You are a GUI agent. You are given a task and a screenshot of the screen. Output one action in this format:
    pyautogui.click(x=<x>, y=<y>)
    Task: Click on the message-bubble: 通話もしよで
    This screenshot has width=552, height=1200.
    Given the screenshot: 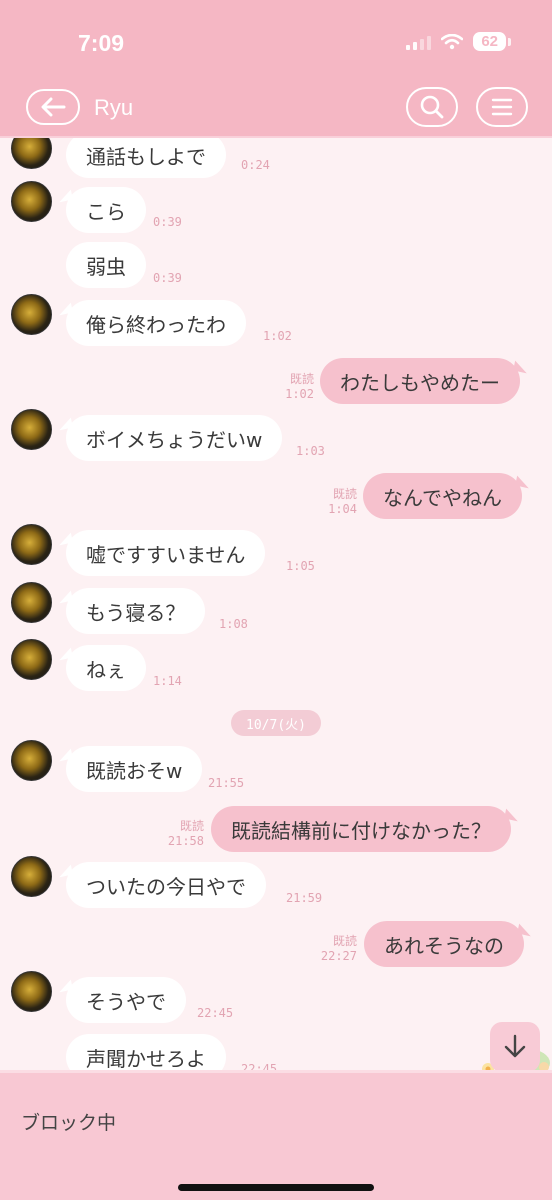 What is the action you would take?
    pyautogui.click(x=146, y=158)
    